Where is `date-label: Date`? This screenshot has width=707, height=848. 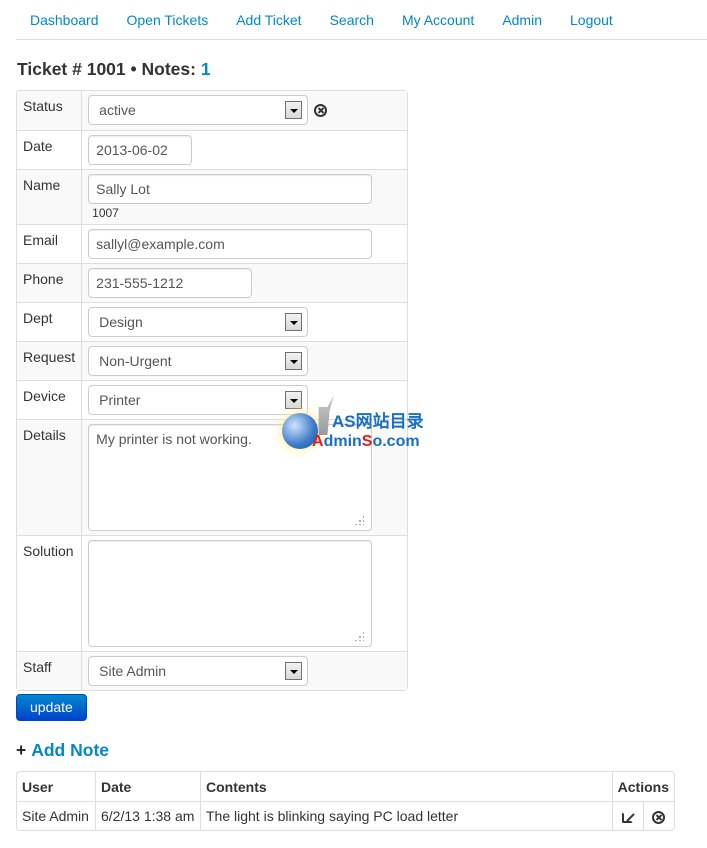 date-label: Date is located at coordinates (50, 149).